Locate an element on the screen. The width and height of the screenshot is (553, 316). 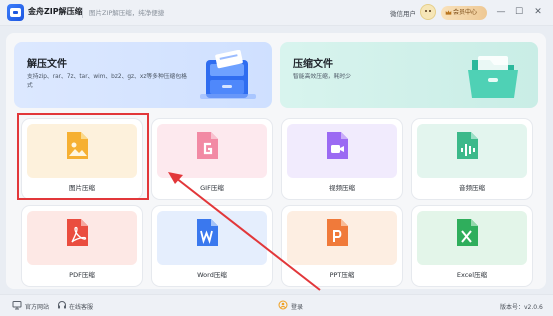
annotation-arrow-icon is located at coordinates (244, 231).